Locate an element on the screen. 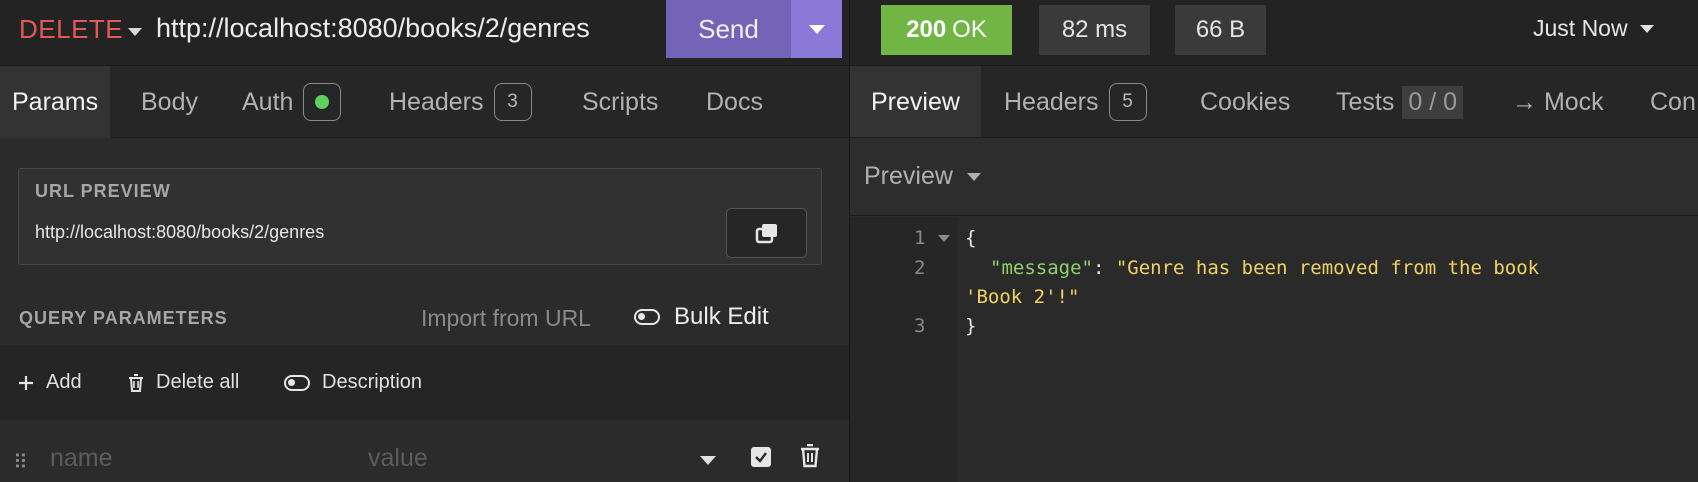 This screenshot has width=1698, height=482. tab-console: Con is located at coordinates (1673, 101).